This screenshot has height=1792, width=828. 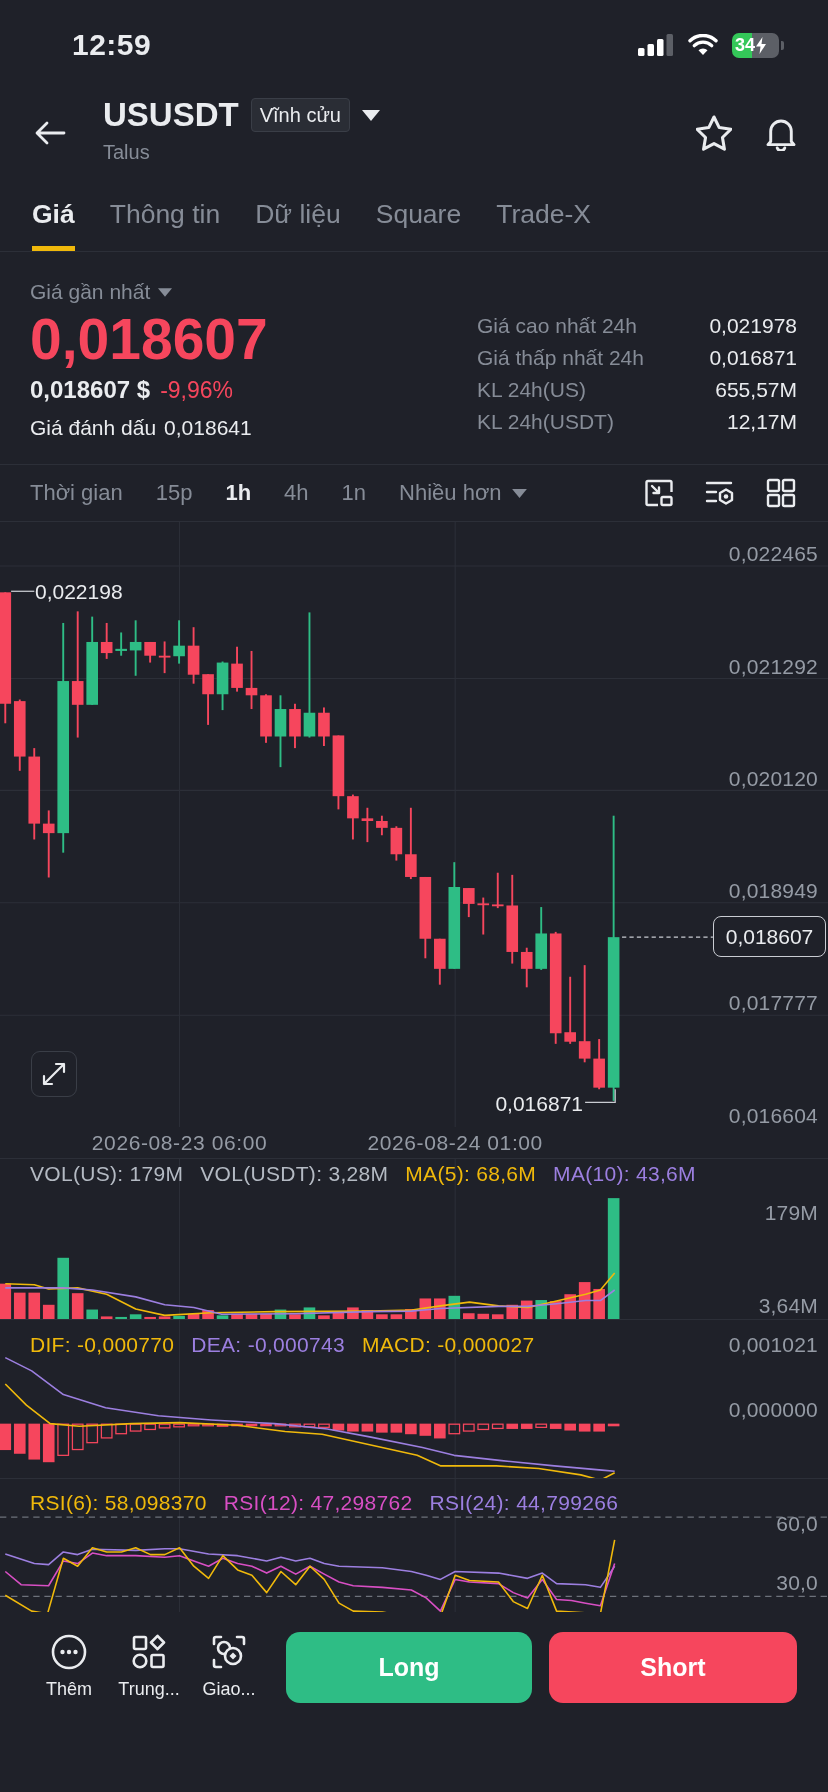 What do you see at coordinates (471, 1174) in the screenshot?
I see `indicator-legend: MA(5): 68,6M` at bounding box center [471, 1174].